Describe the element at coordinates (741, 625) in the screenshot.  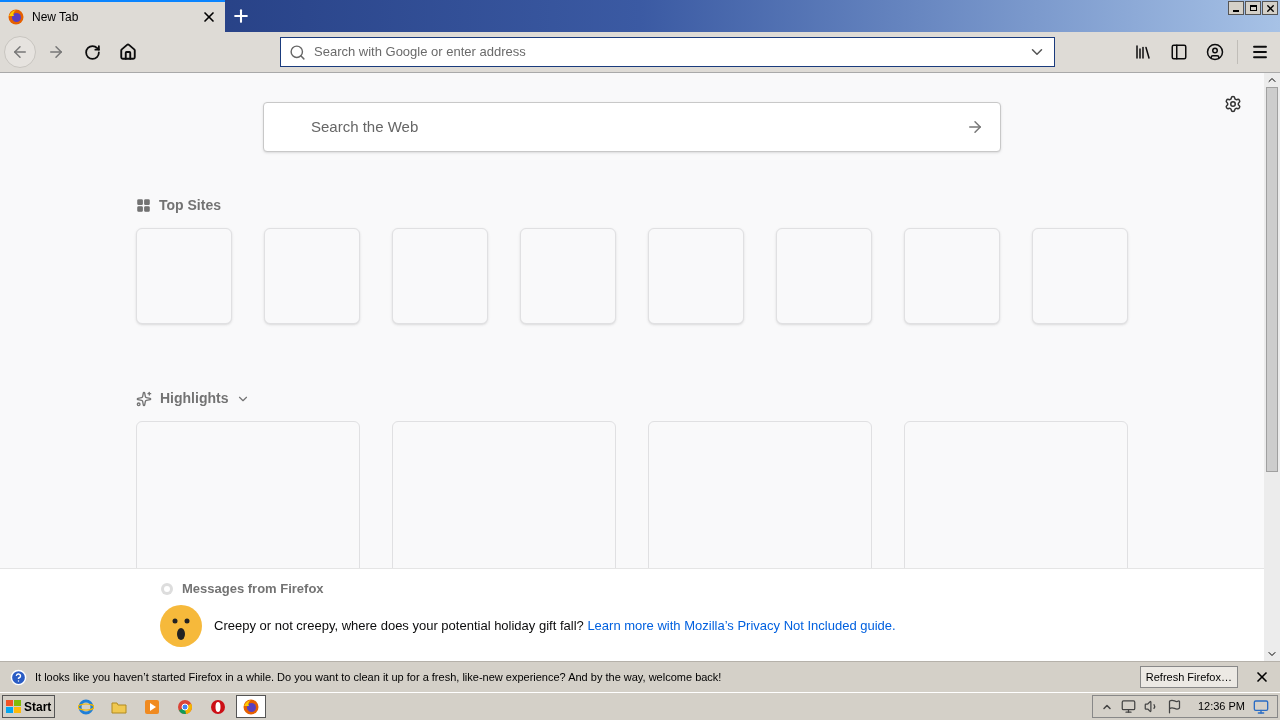
I see `privacy-guide-link: Learn more with Mozilla’s Privacy Not Included guide.` at that location.